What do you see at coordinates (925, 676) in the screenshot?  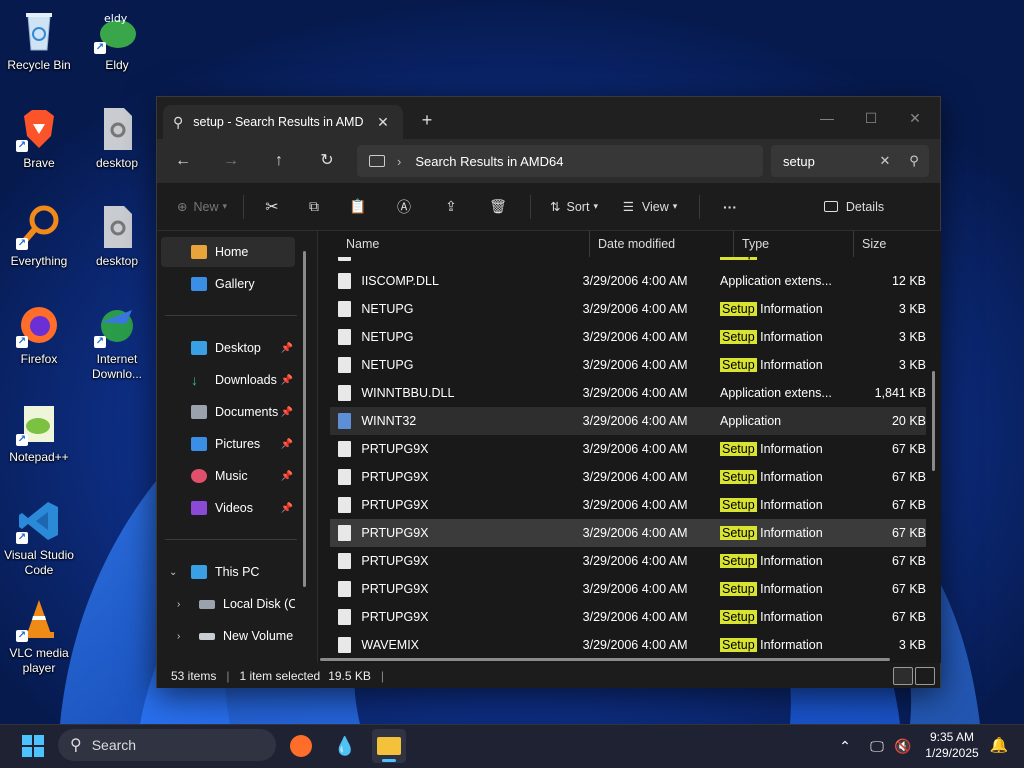 I see `tiles-view-toggle` at bounding box center [925, 676].